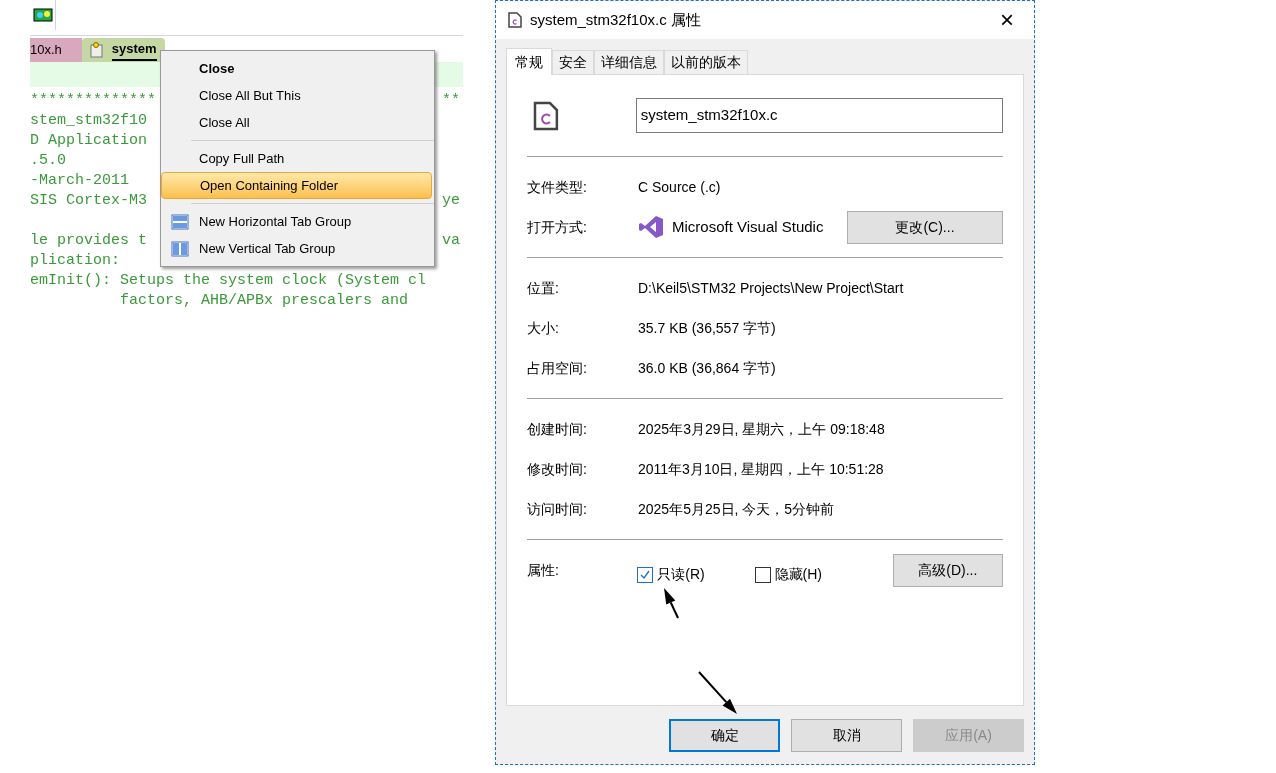  I want to click on property-label: 大小:, so click(543, 328).